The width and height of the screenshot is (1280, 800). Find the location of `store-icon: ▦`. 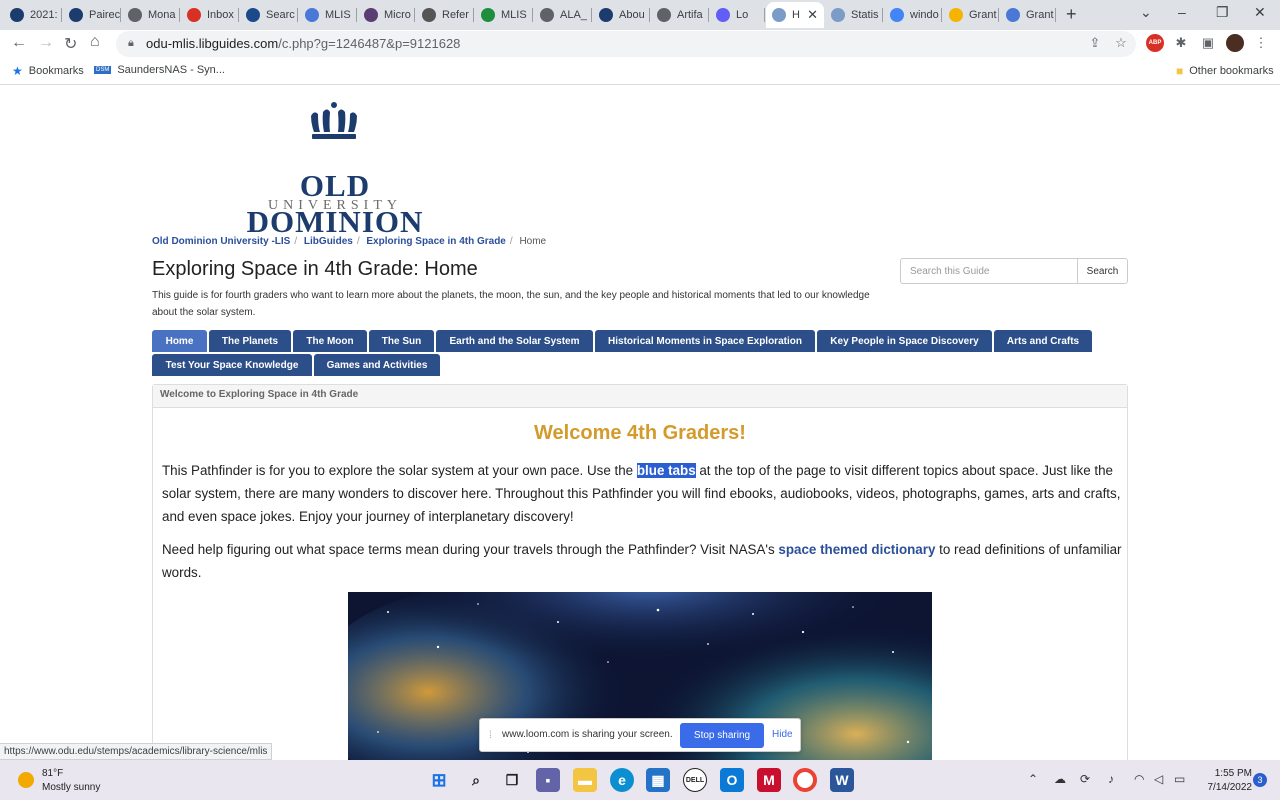

store-icon: ▦ is located at coordinates (658, 780).